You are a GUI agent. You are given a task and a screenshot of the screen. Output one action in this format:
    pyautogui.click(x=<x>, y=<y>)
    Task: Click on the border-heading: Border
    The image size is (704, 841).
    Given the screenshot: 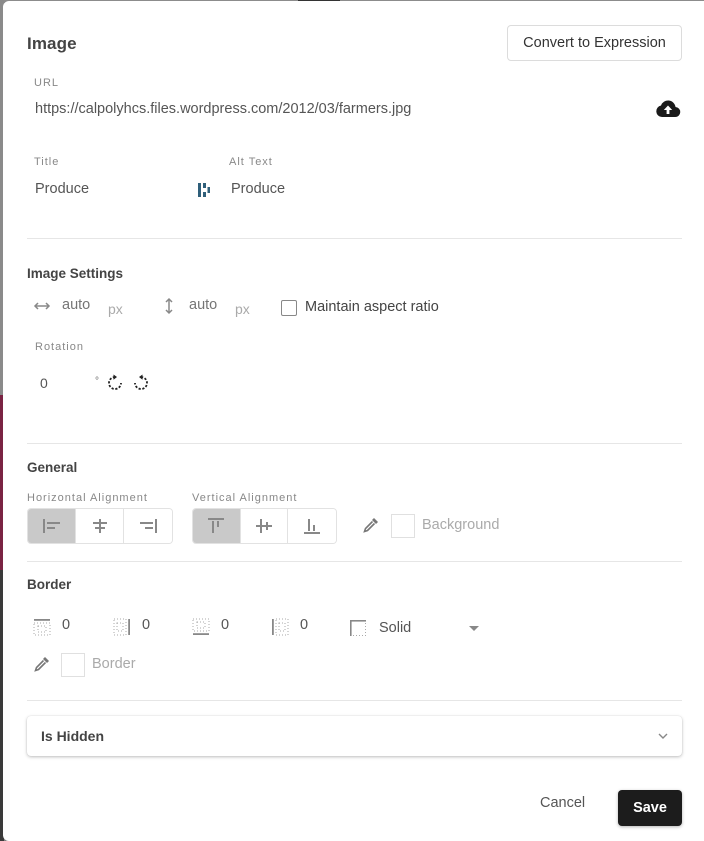 What is the action you would take?
    pyautogui.click(x=49, y=584)
    